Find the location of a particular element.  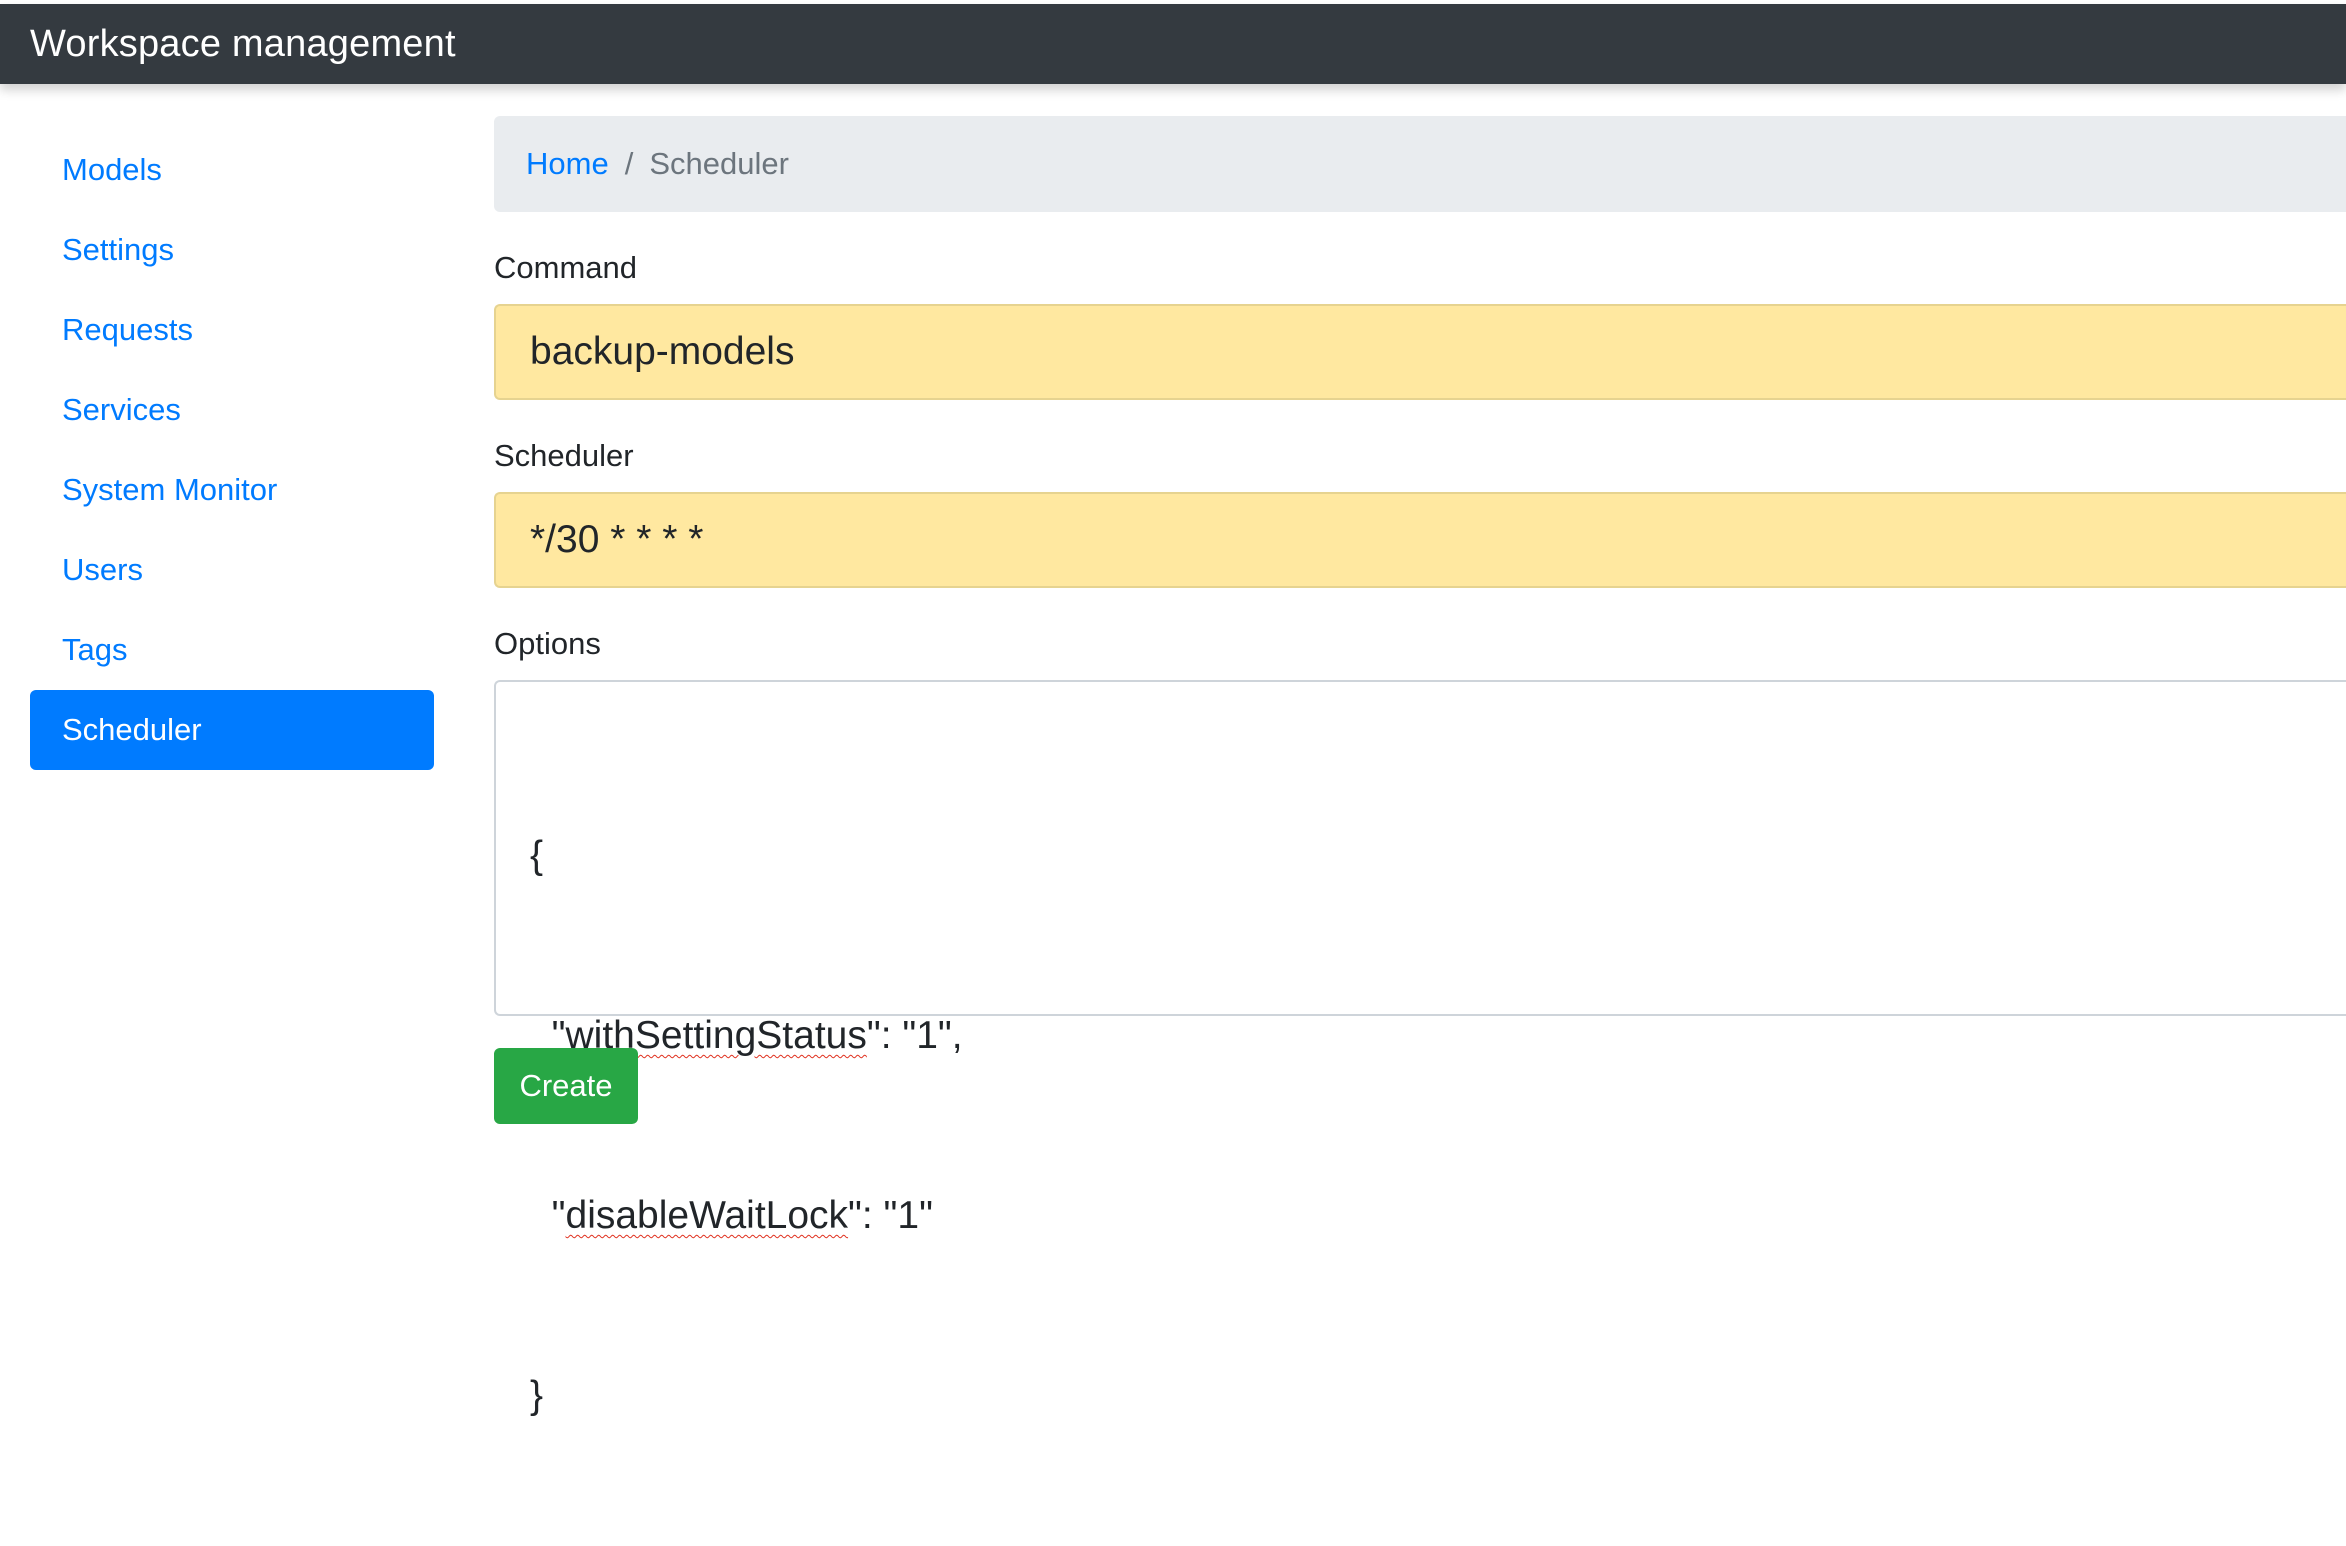

top-navbar: Workspace management is located at coordinates (1173, 44).